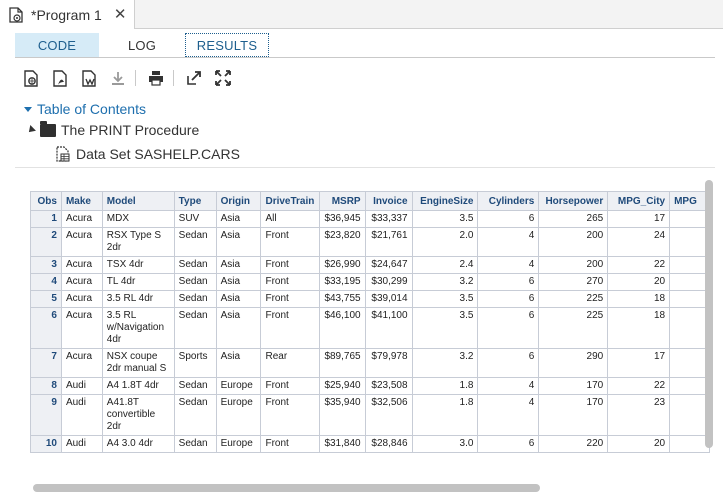 The height and width of the screenshot is (499, 723). What do you see at coordinates (194, 78) in the screenshot?
I see `open-new-window-icon` at bounding box center [194, 78].